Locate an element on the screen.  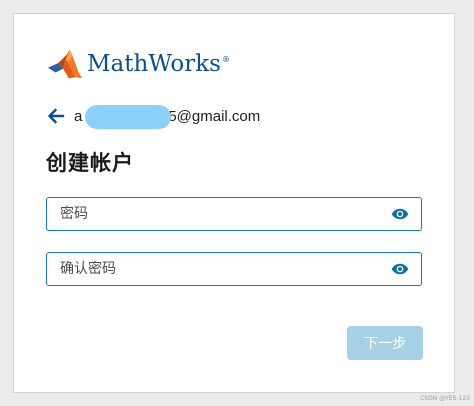
watermark: CSDN @YES-123 is located at coordinates (445, 398).